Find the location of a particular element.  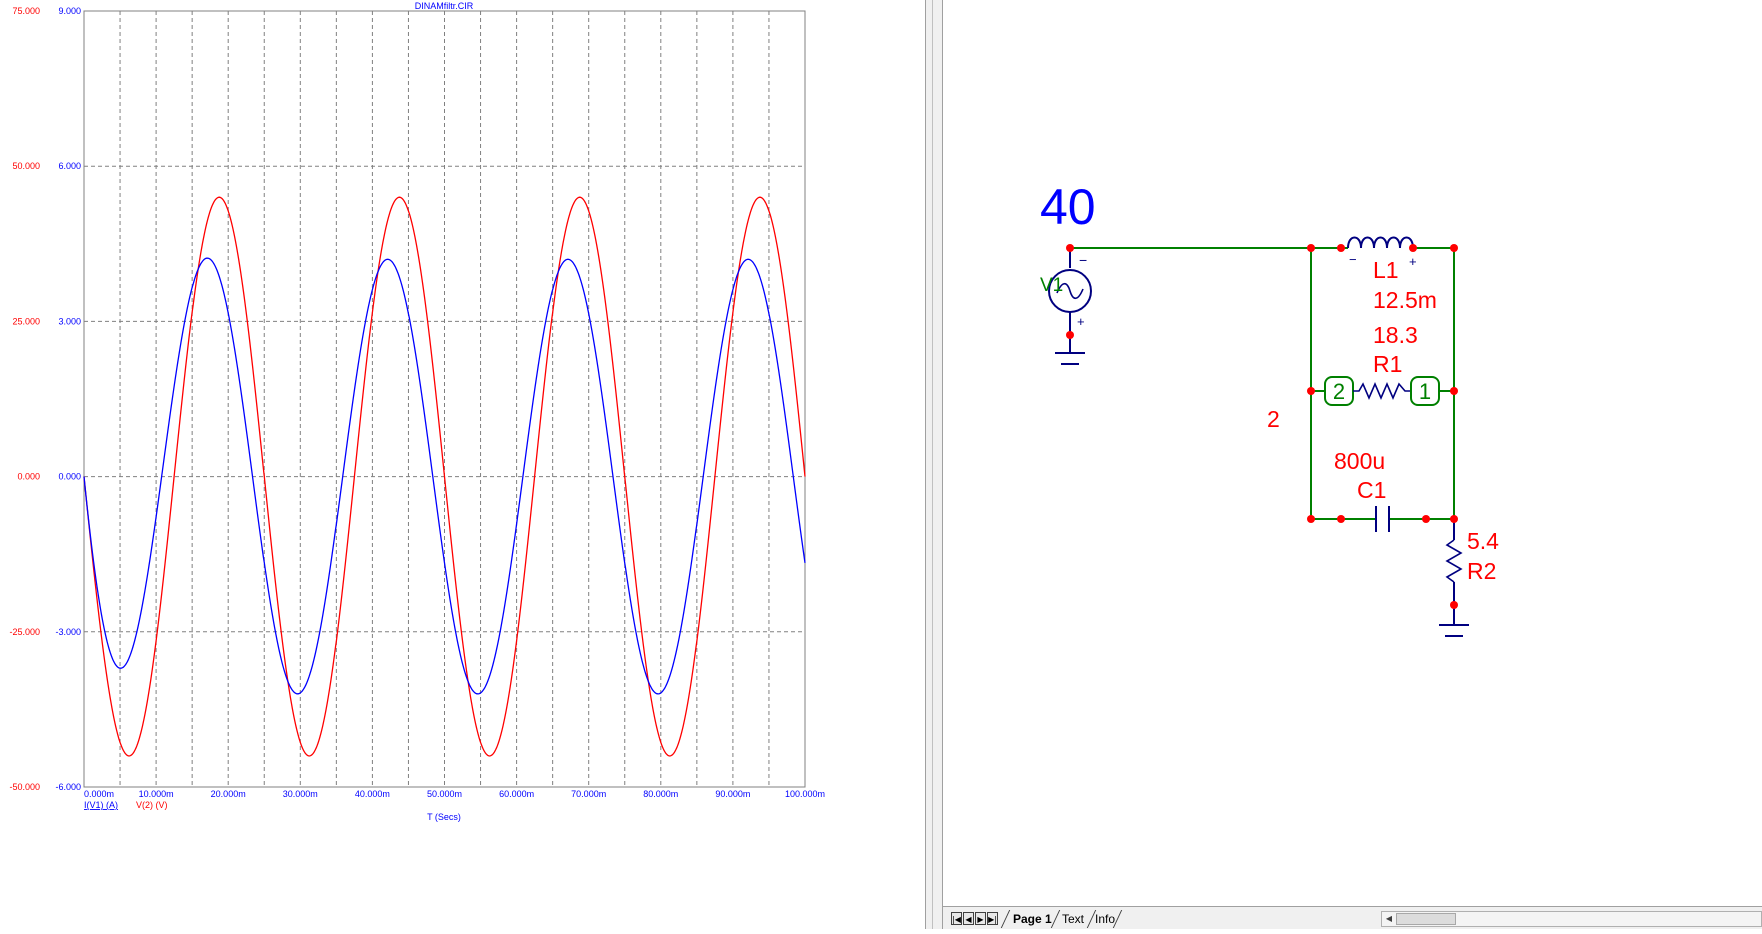

v1-minus: − is located at coordinates (1083, 260).